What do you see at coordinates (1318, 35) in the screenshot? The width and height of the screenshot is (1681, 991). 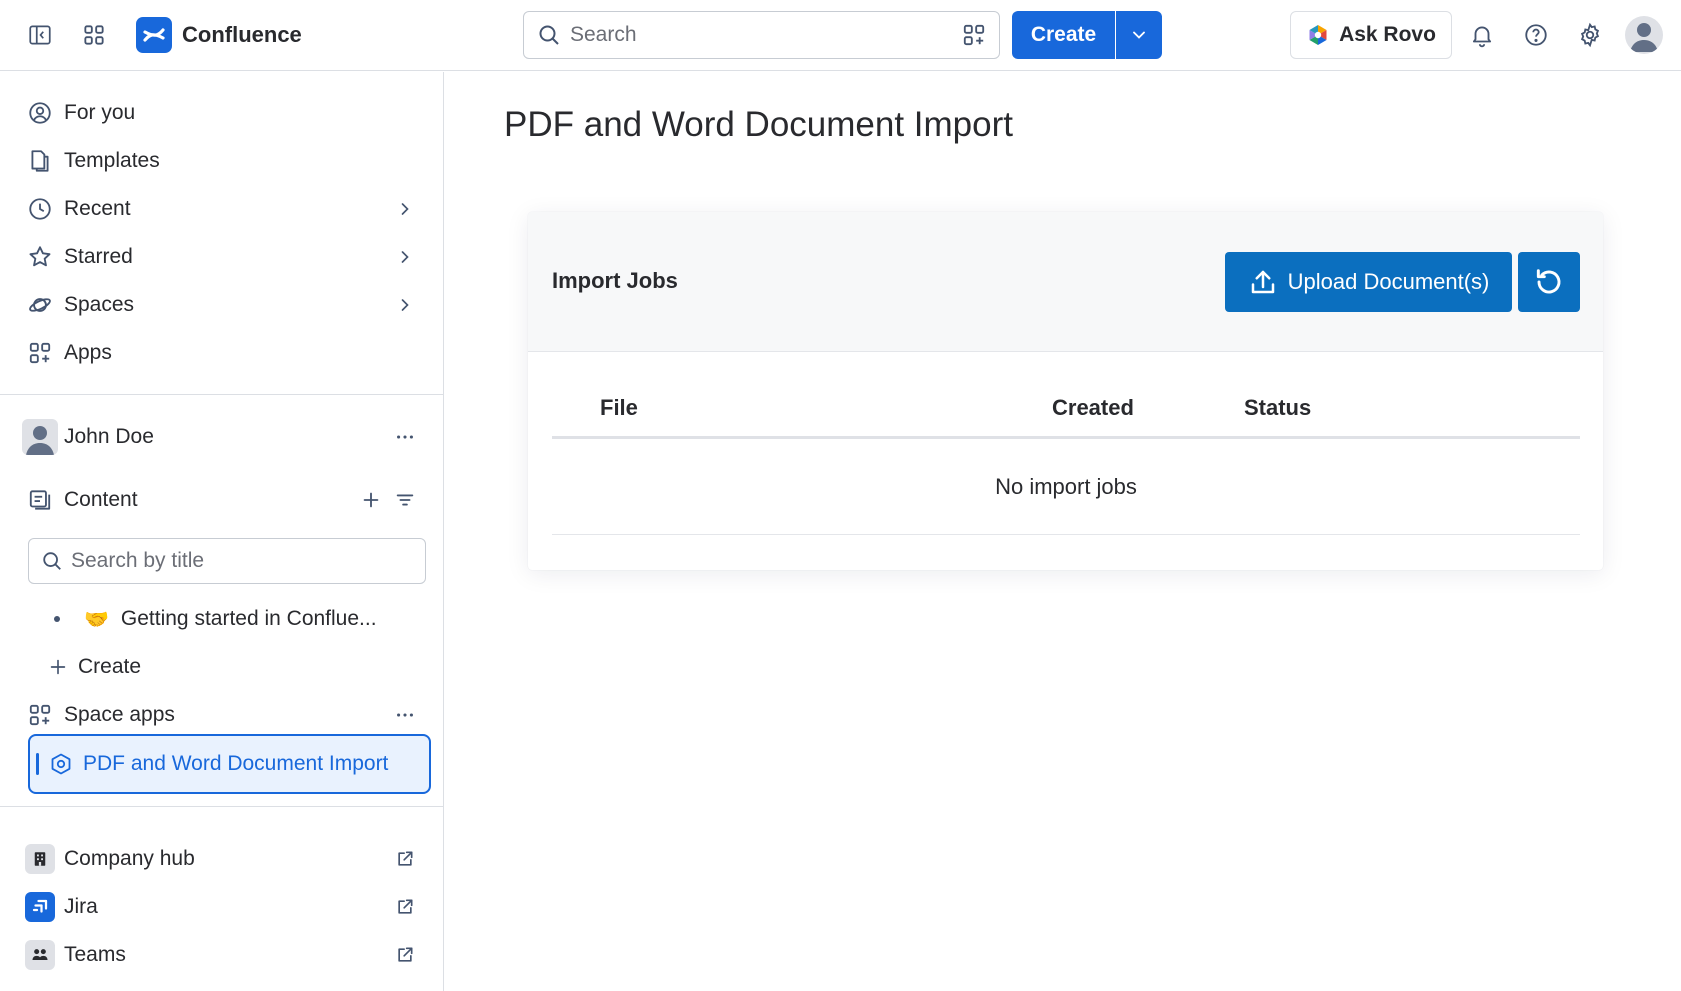 I see `rovo-icon` at bounding box center [1318, 35].